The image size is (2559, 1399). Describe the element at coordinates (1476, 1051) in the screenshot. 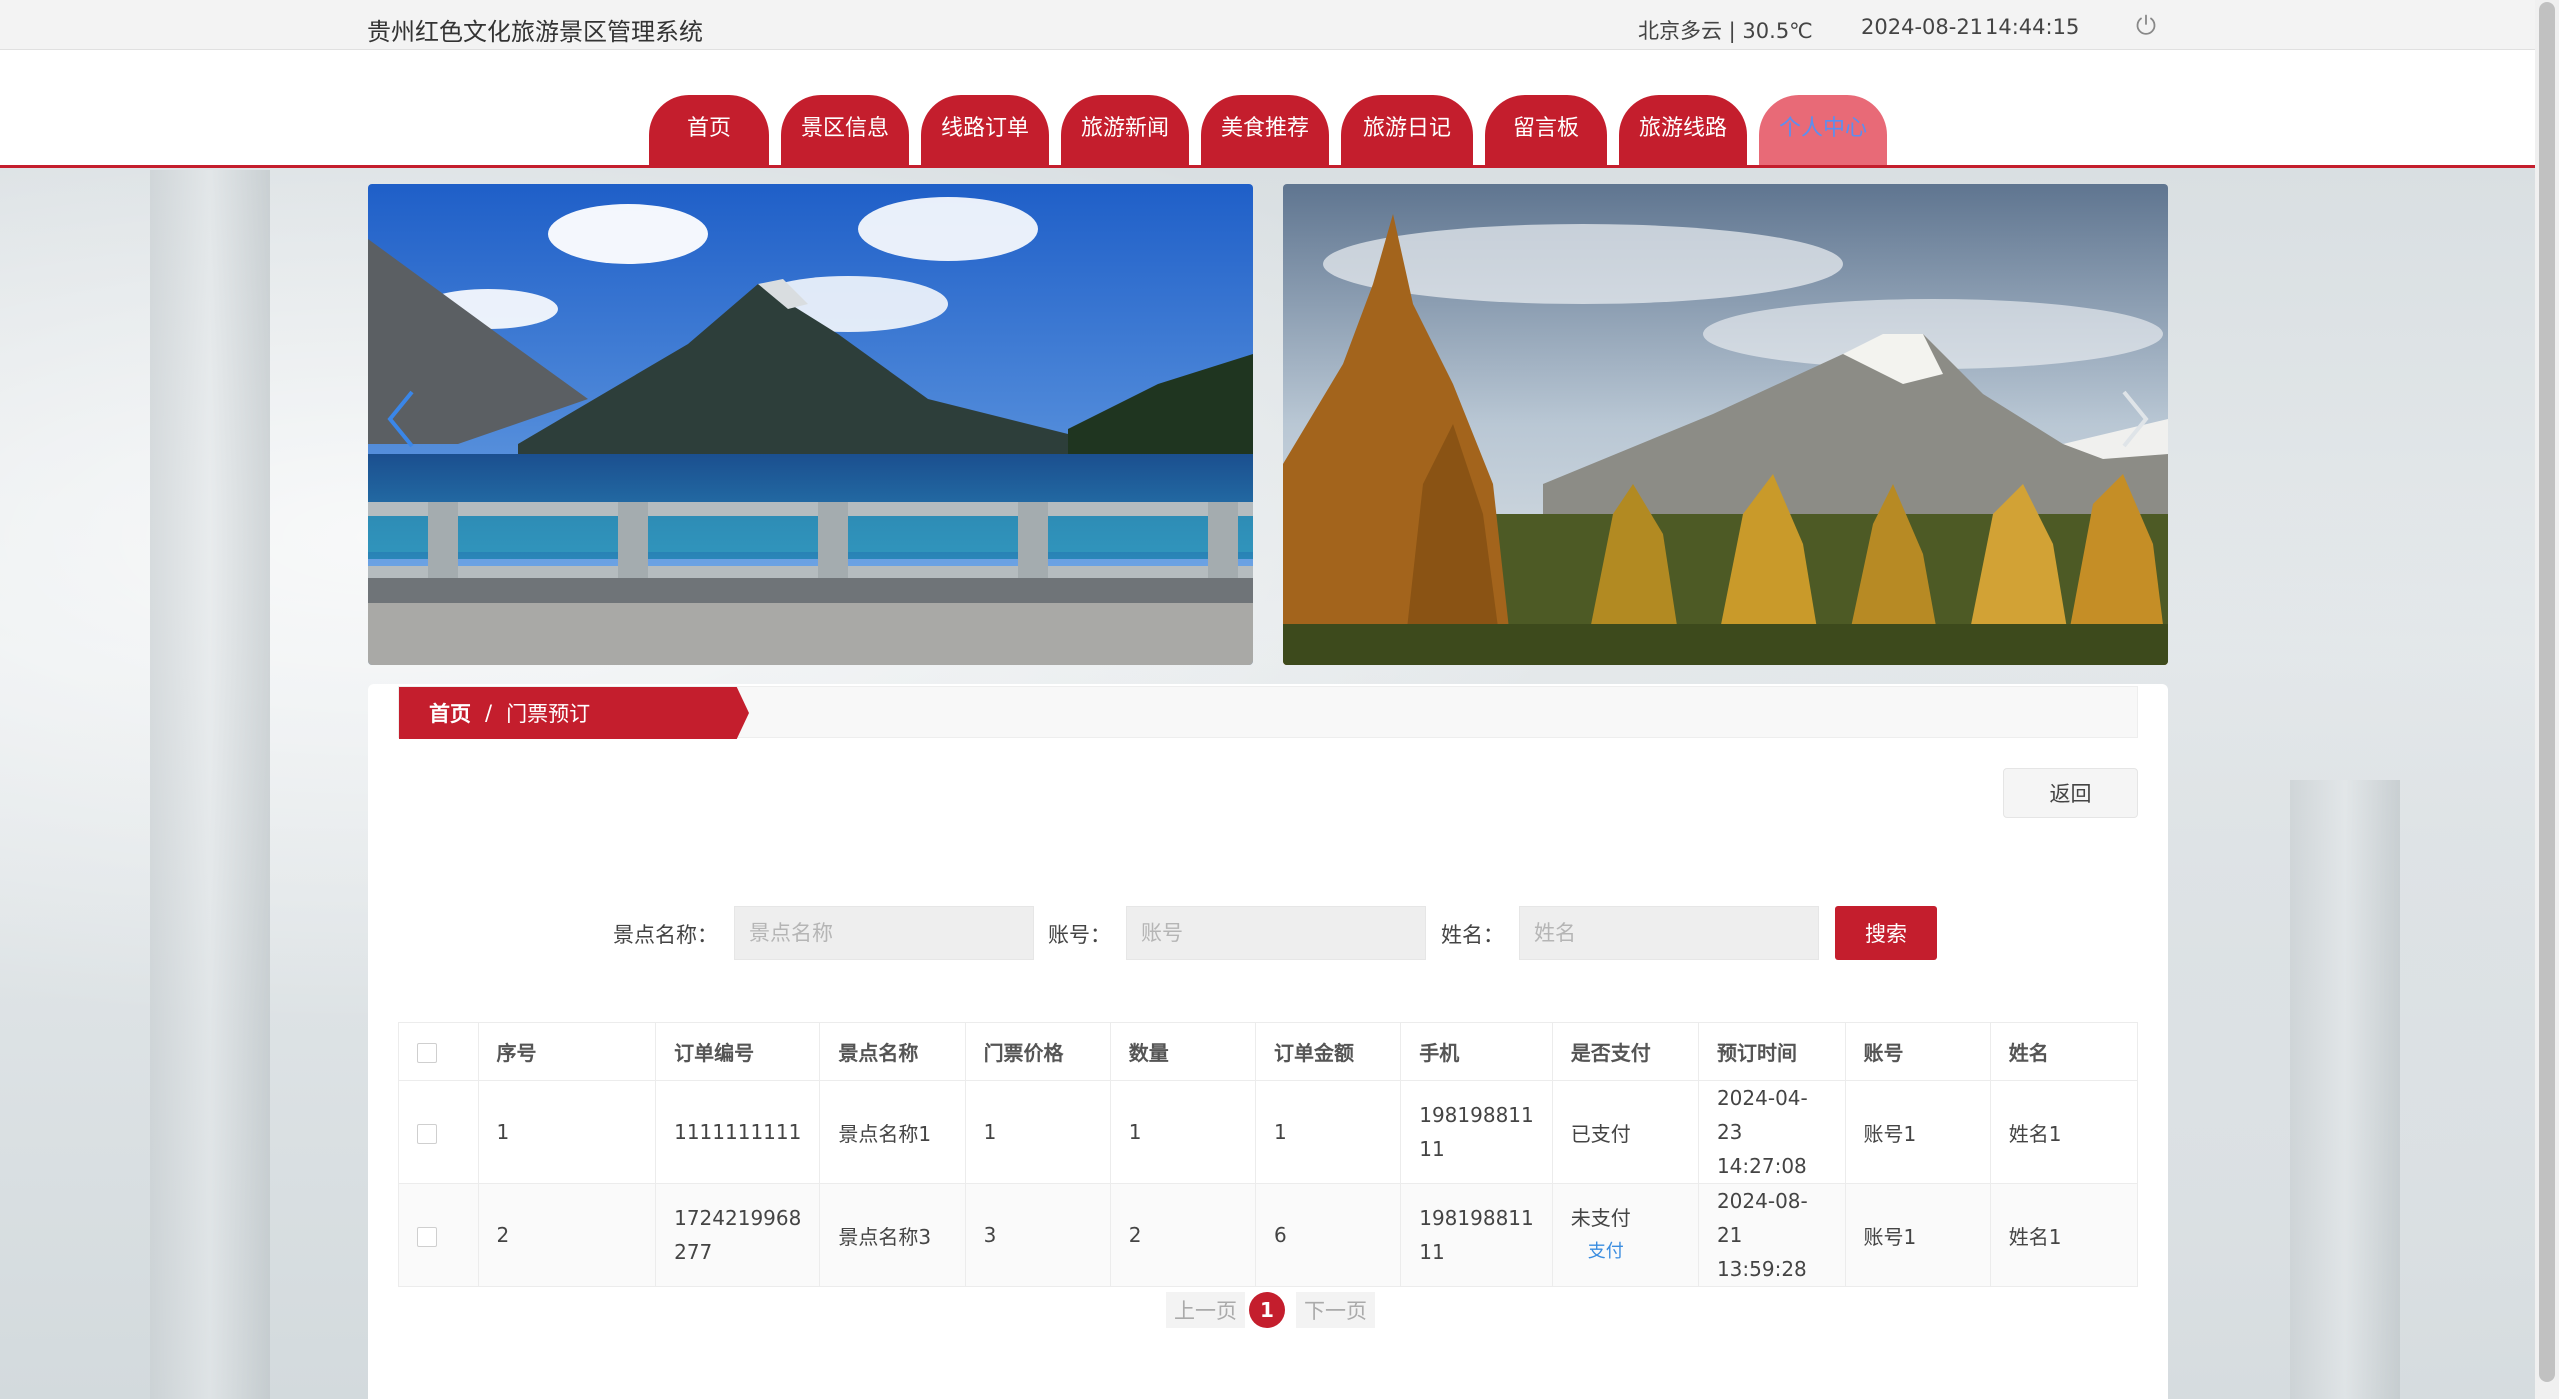

I see `column-header: 手机` at that location.